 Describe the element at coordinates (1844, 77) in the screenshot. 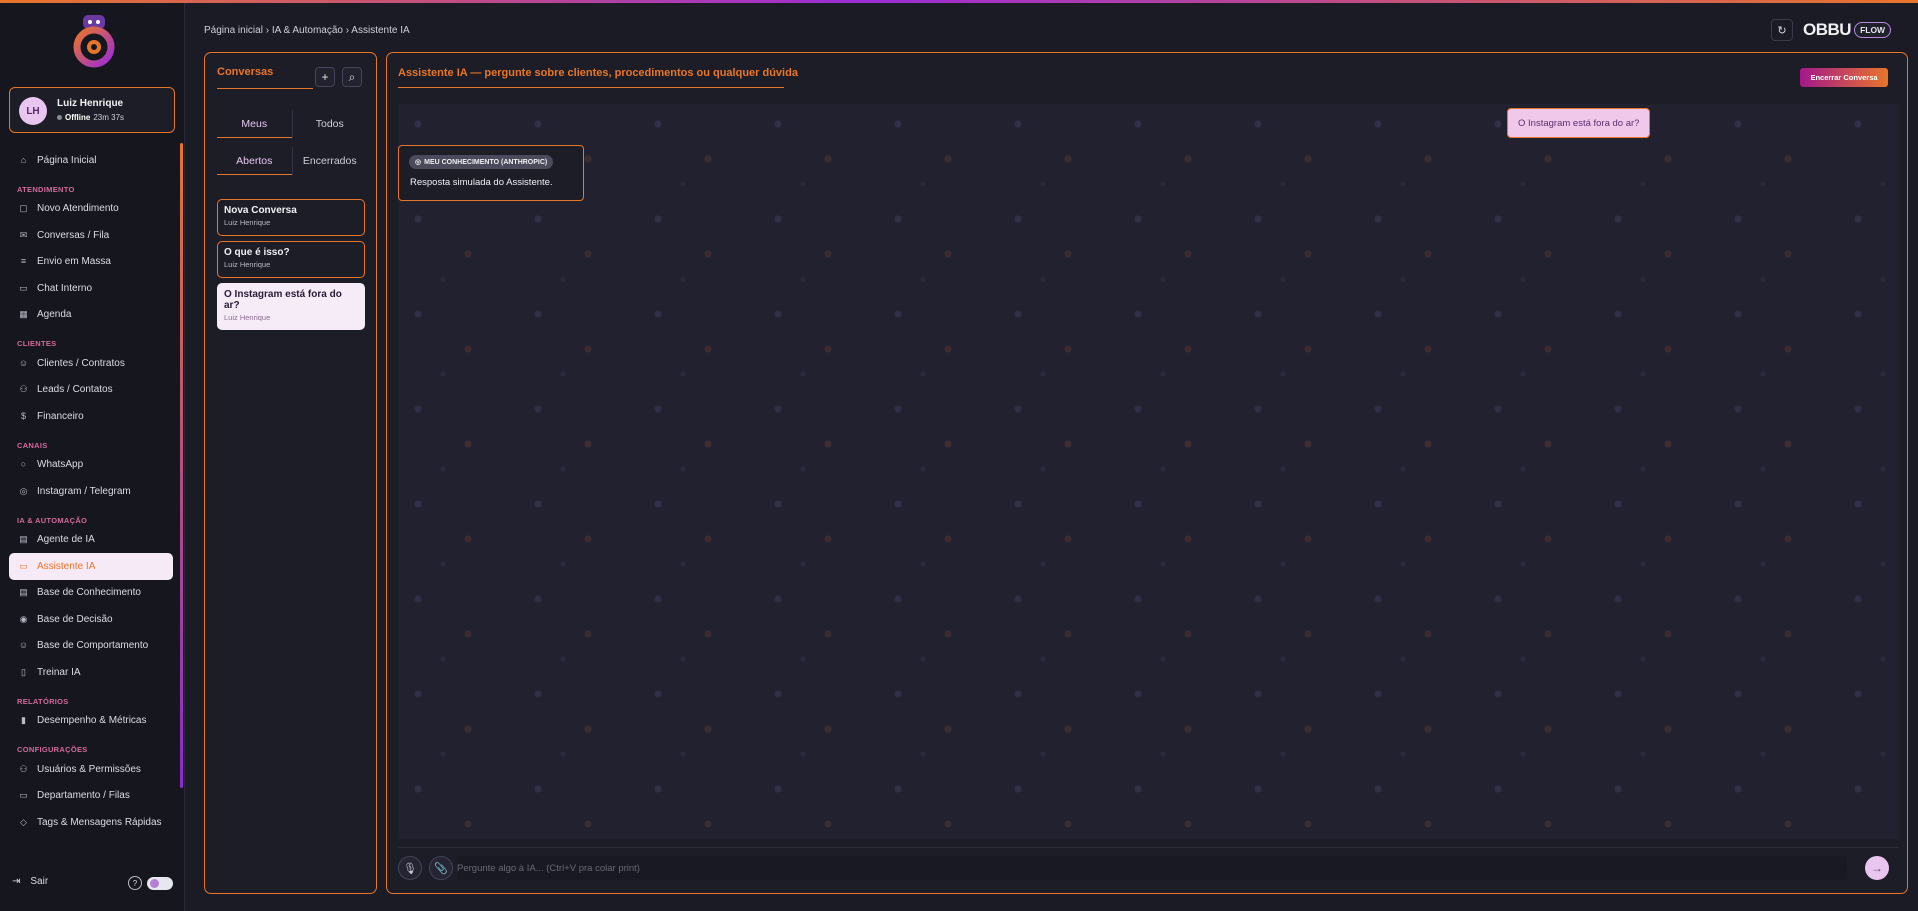

I see `end-conversation-button: Encerrar Conversa` at that location.